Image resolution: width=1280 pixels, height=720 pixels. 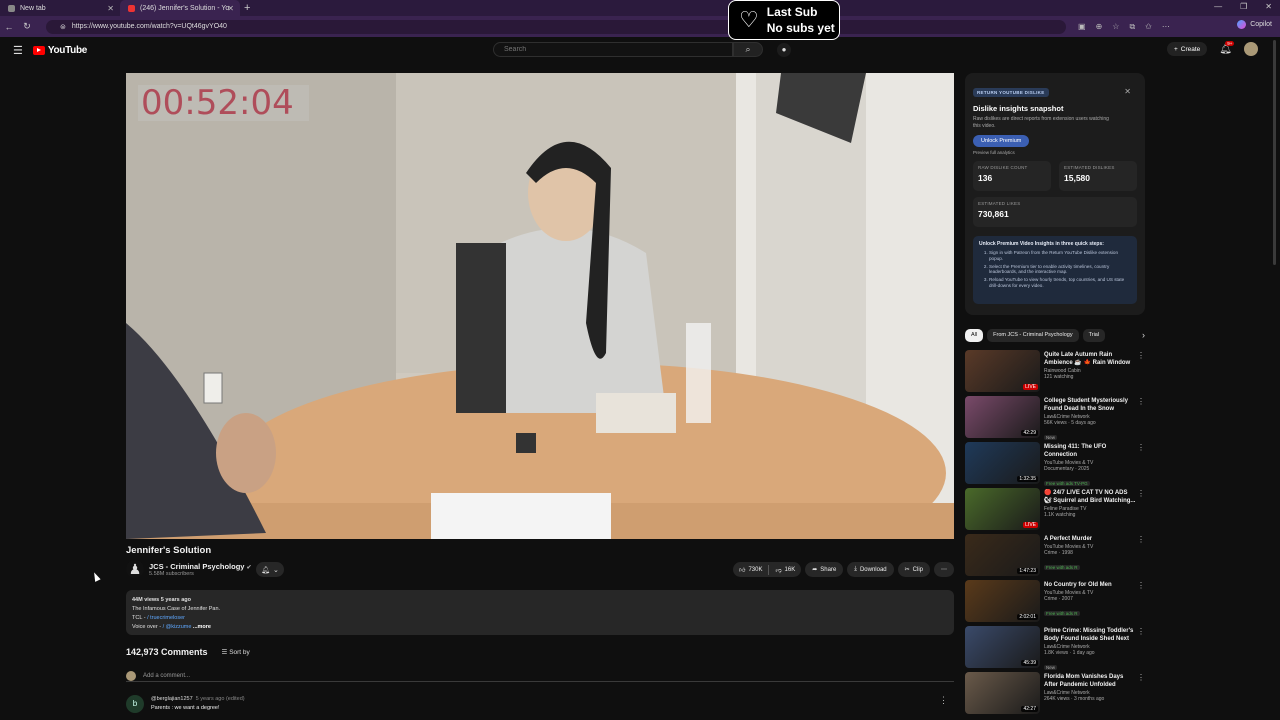 I want to click on notifications-icon: 🔔︎ 9+, so click(x=1227, y=47).